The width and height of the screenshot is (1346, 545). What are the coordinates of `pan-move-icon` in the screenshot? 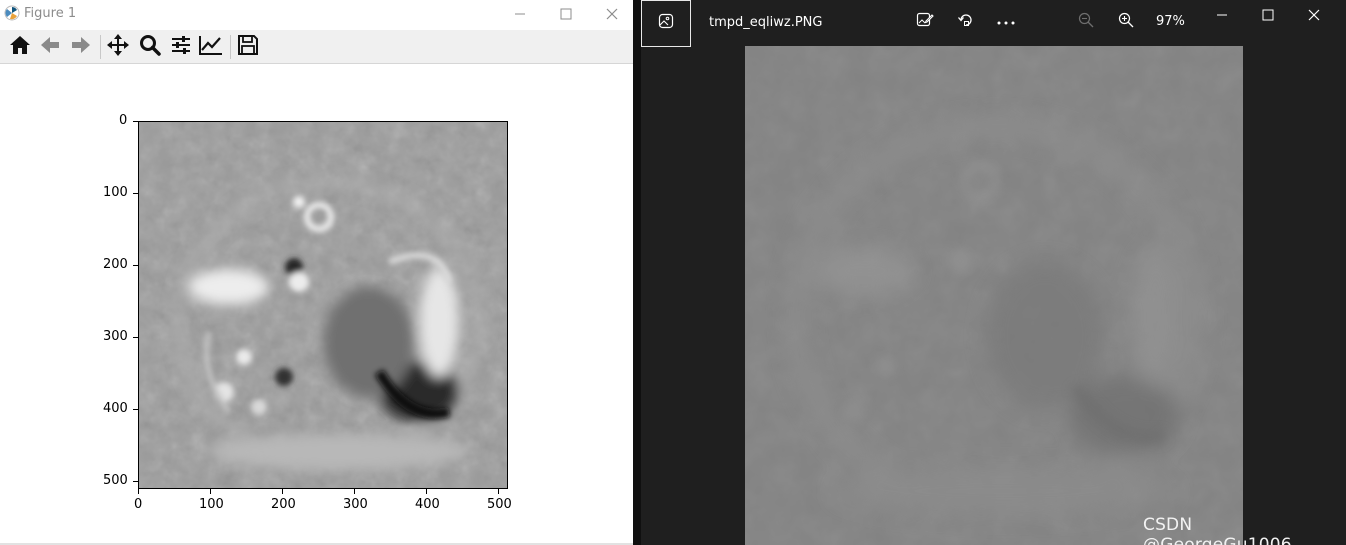 It's located at (118, 47).